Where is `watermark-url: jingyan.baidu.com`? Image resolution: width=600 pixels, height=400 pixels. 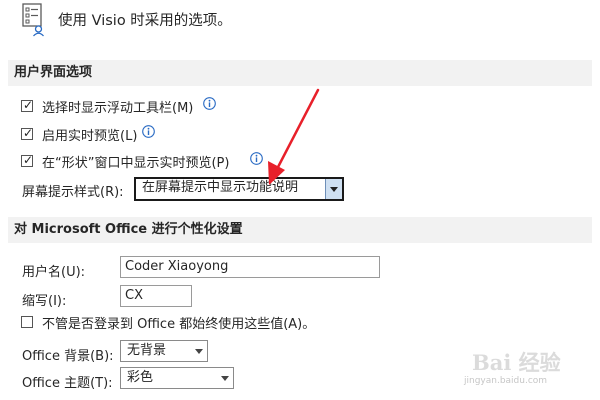 watermark-url: jingyan.baidu.com is located at coordinates (506, 381).